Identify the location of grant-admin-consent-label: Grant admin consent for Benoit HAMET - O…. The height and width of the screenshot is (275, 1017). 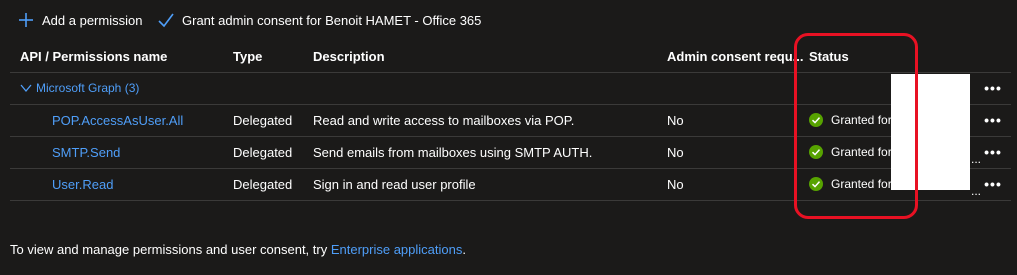
(332, 20).